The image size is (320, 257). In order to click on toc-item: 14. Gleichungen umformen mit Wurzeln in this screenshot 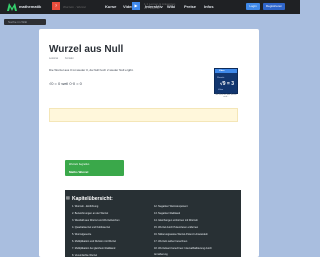, I will do `click(176, 220)`.